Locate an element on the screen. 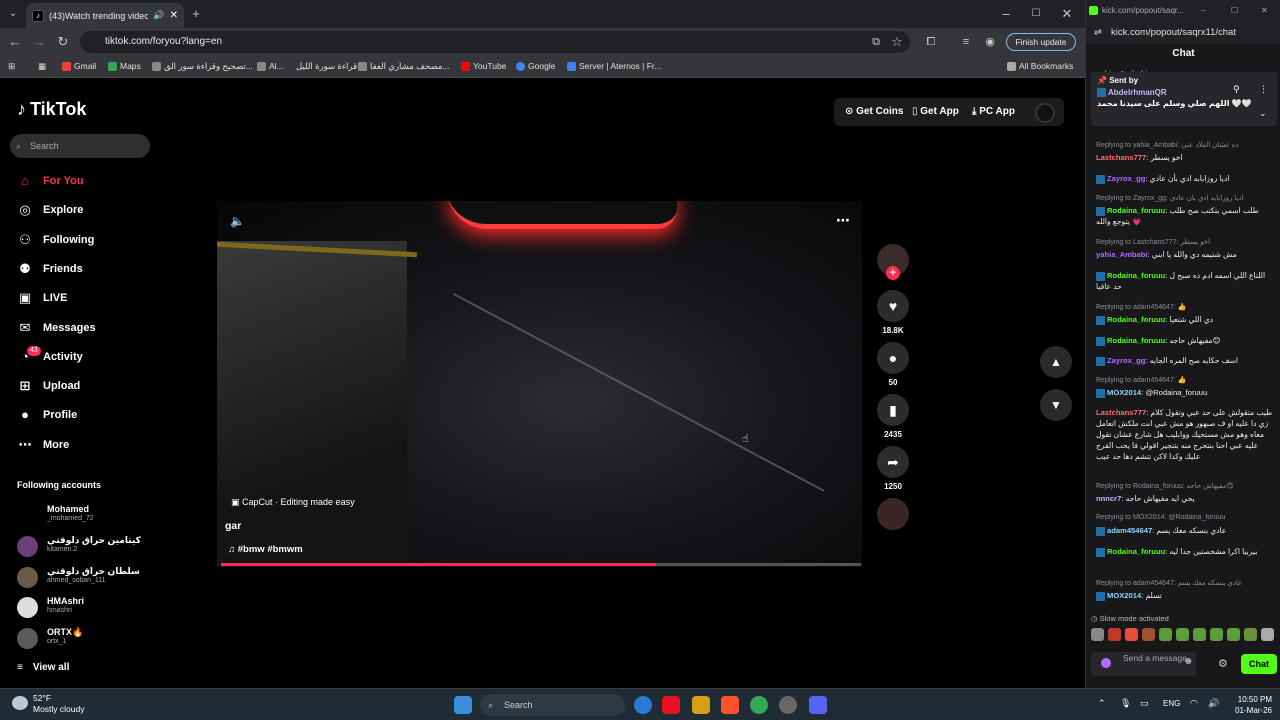 The height and width of the screenshot is (720, 1280). apps-icon: ⊞ is located at coordinates (11, 66).